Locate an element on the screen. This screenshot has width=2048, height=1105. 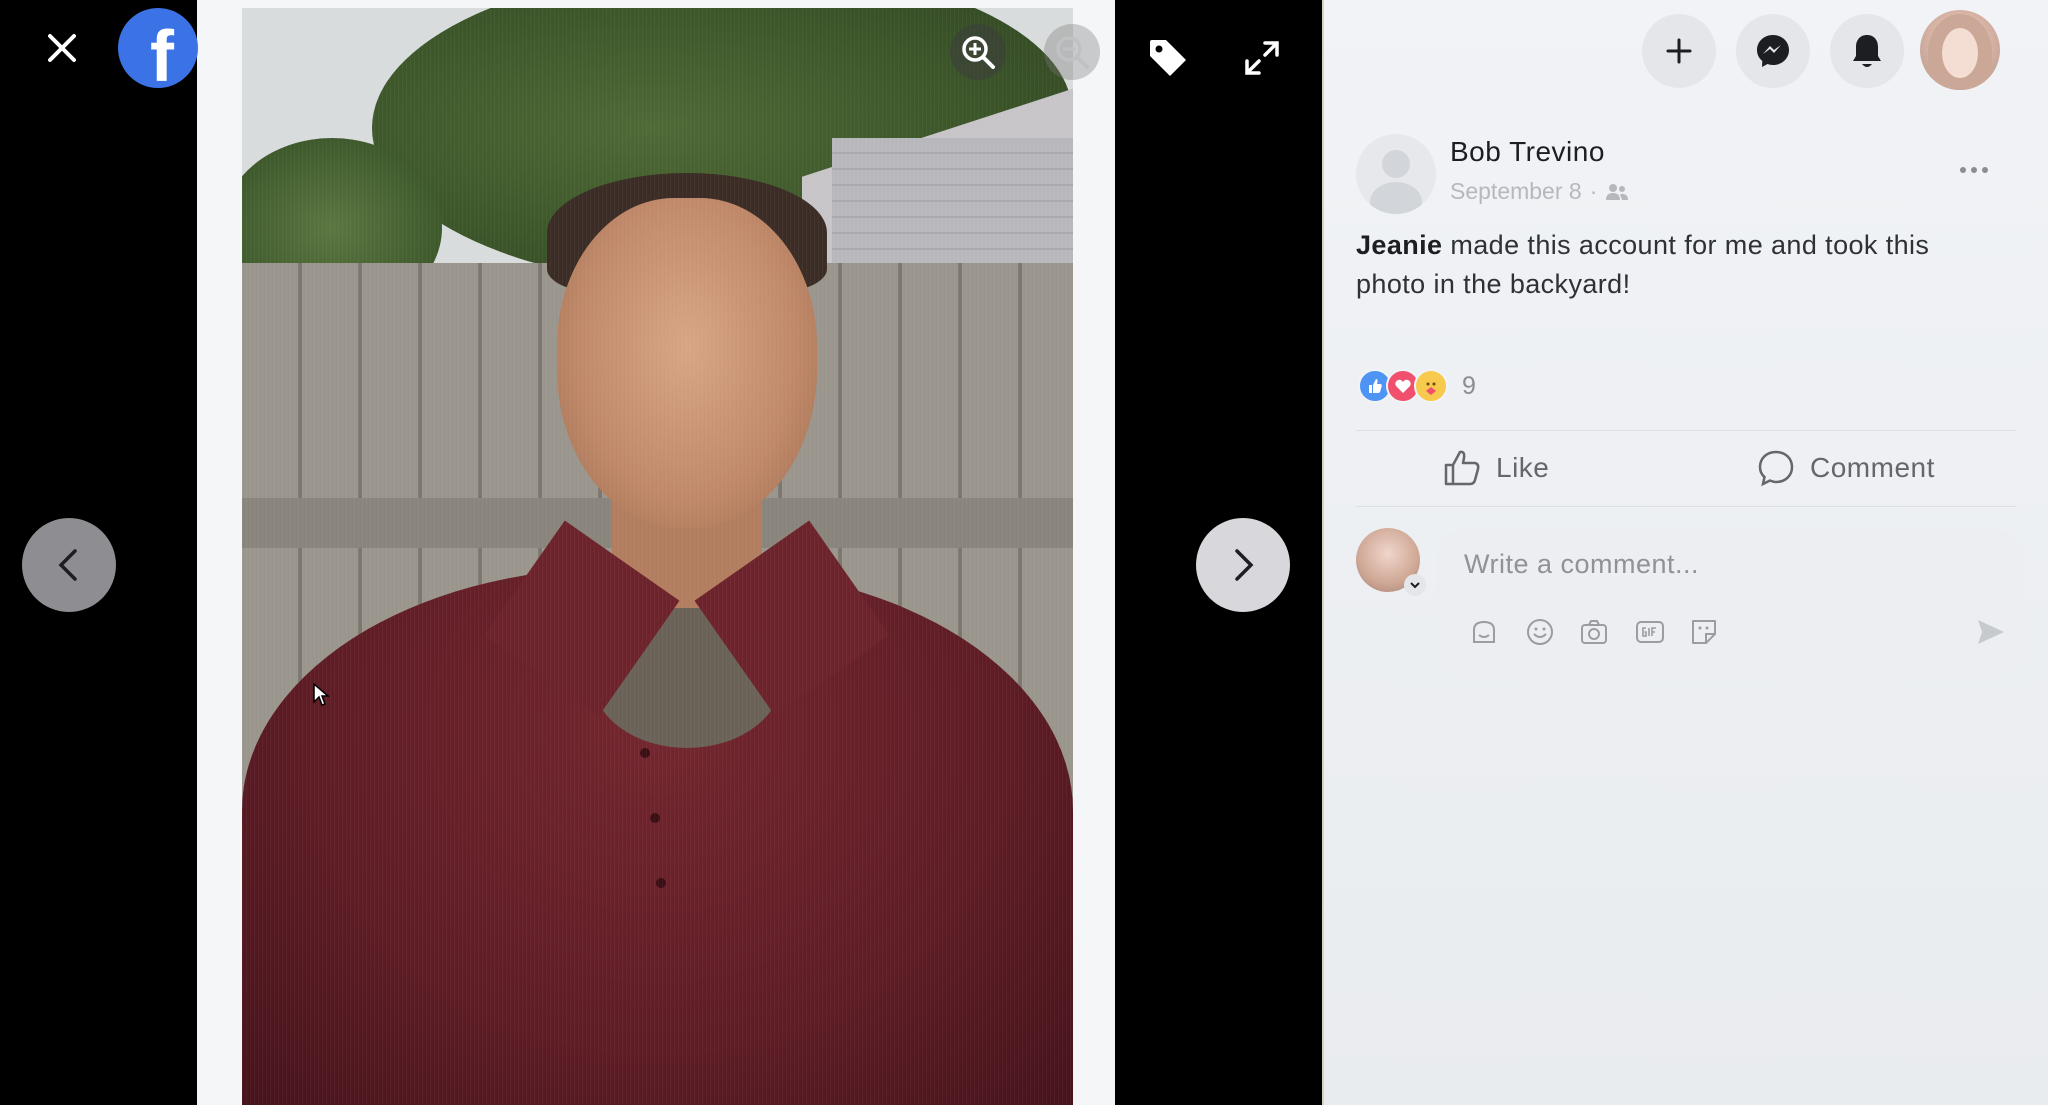
post-meta: September 8 · is located at coordinates (1539, 191).